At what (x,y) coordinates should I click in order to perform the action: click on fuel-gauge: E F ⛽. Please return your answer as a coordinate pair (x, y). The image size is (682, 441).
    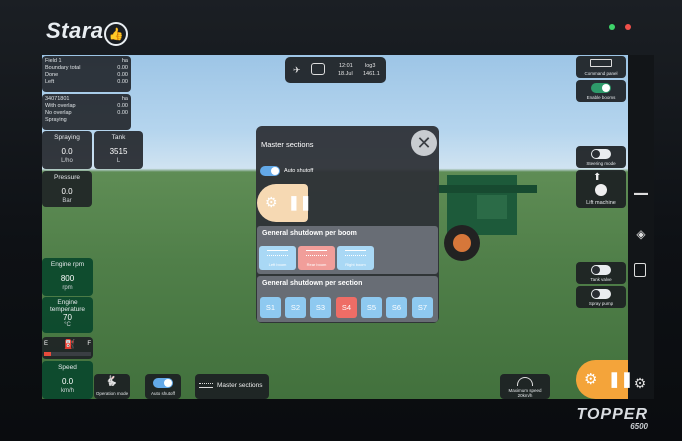
    Looking at the image, I should click on (67, 348).